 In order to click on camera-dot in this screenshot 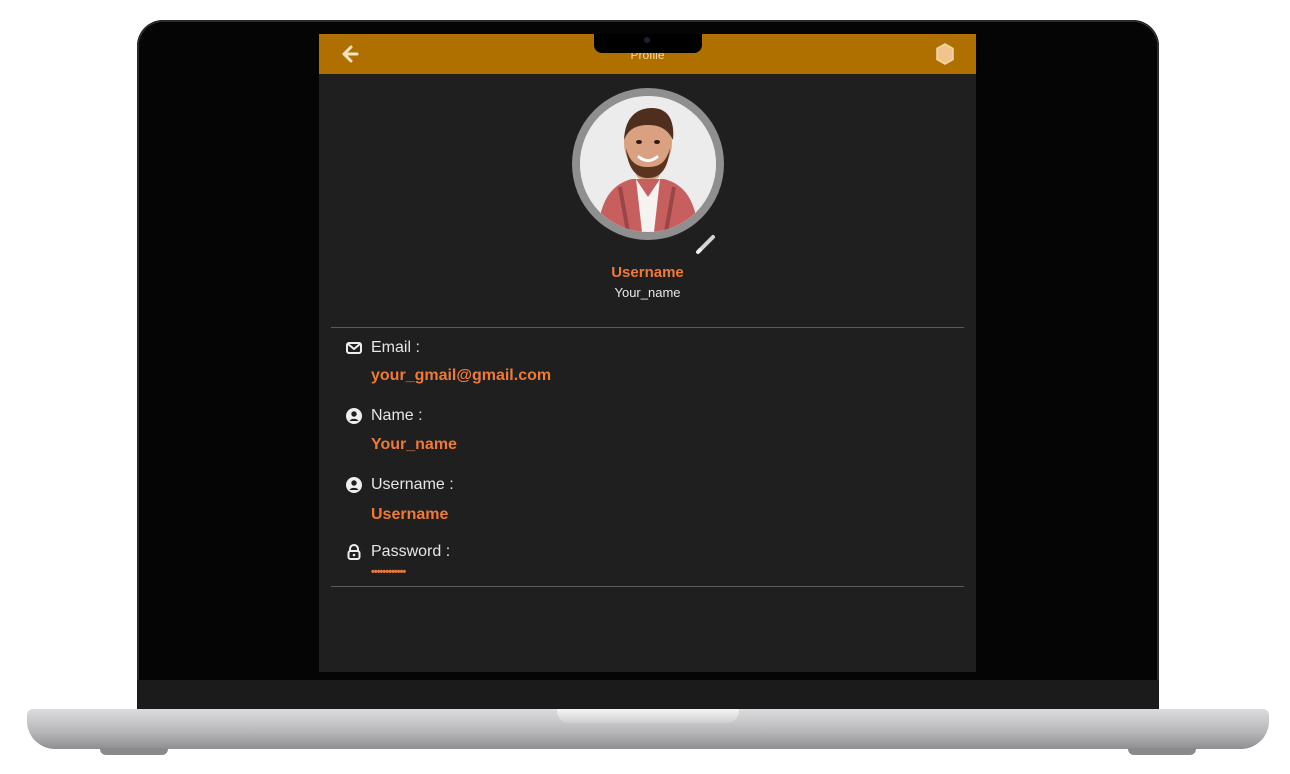, I will do `click(647, 40)`.